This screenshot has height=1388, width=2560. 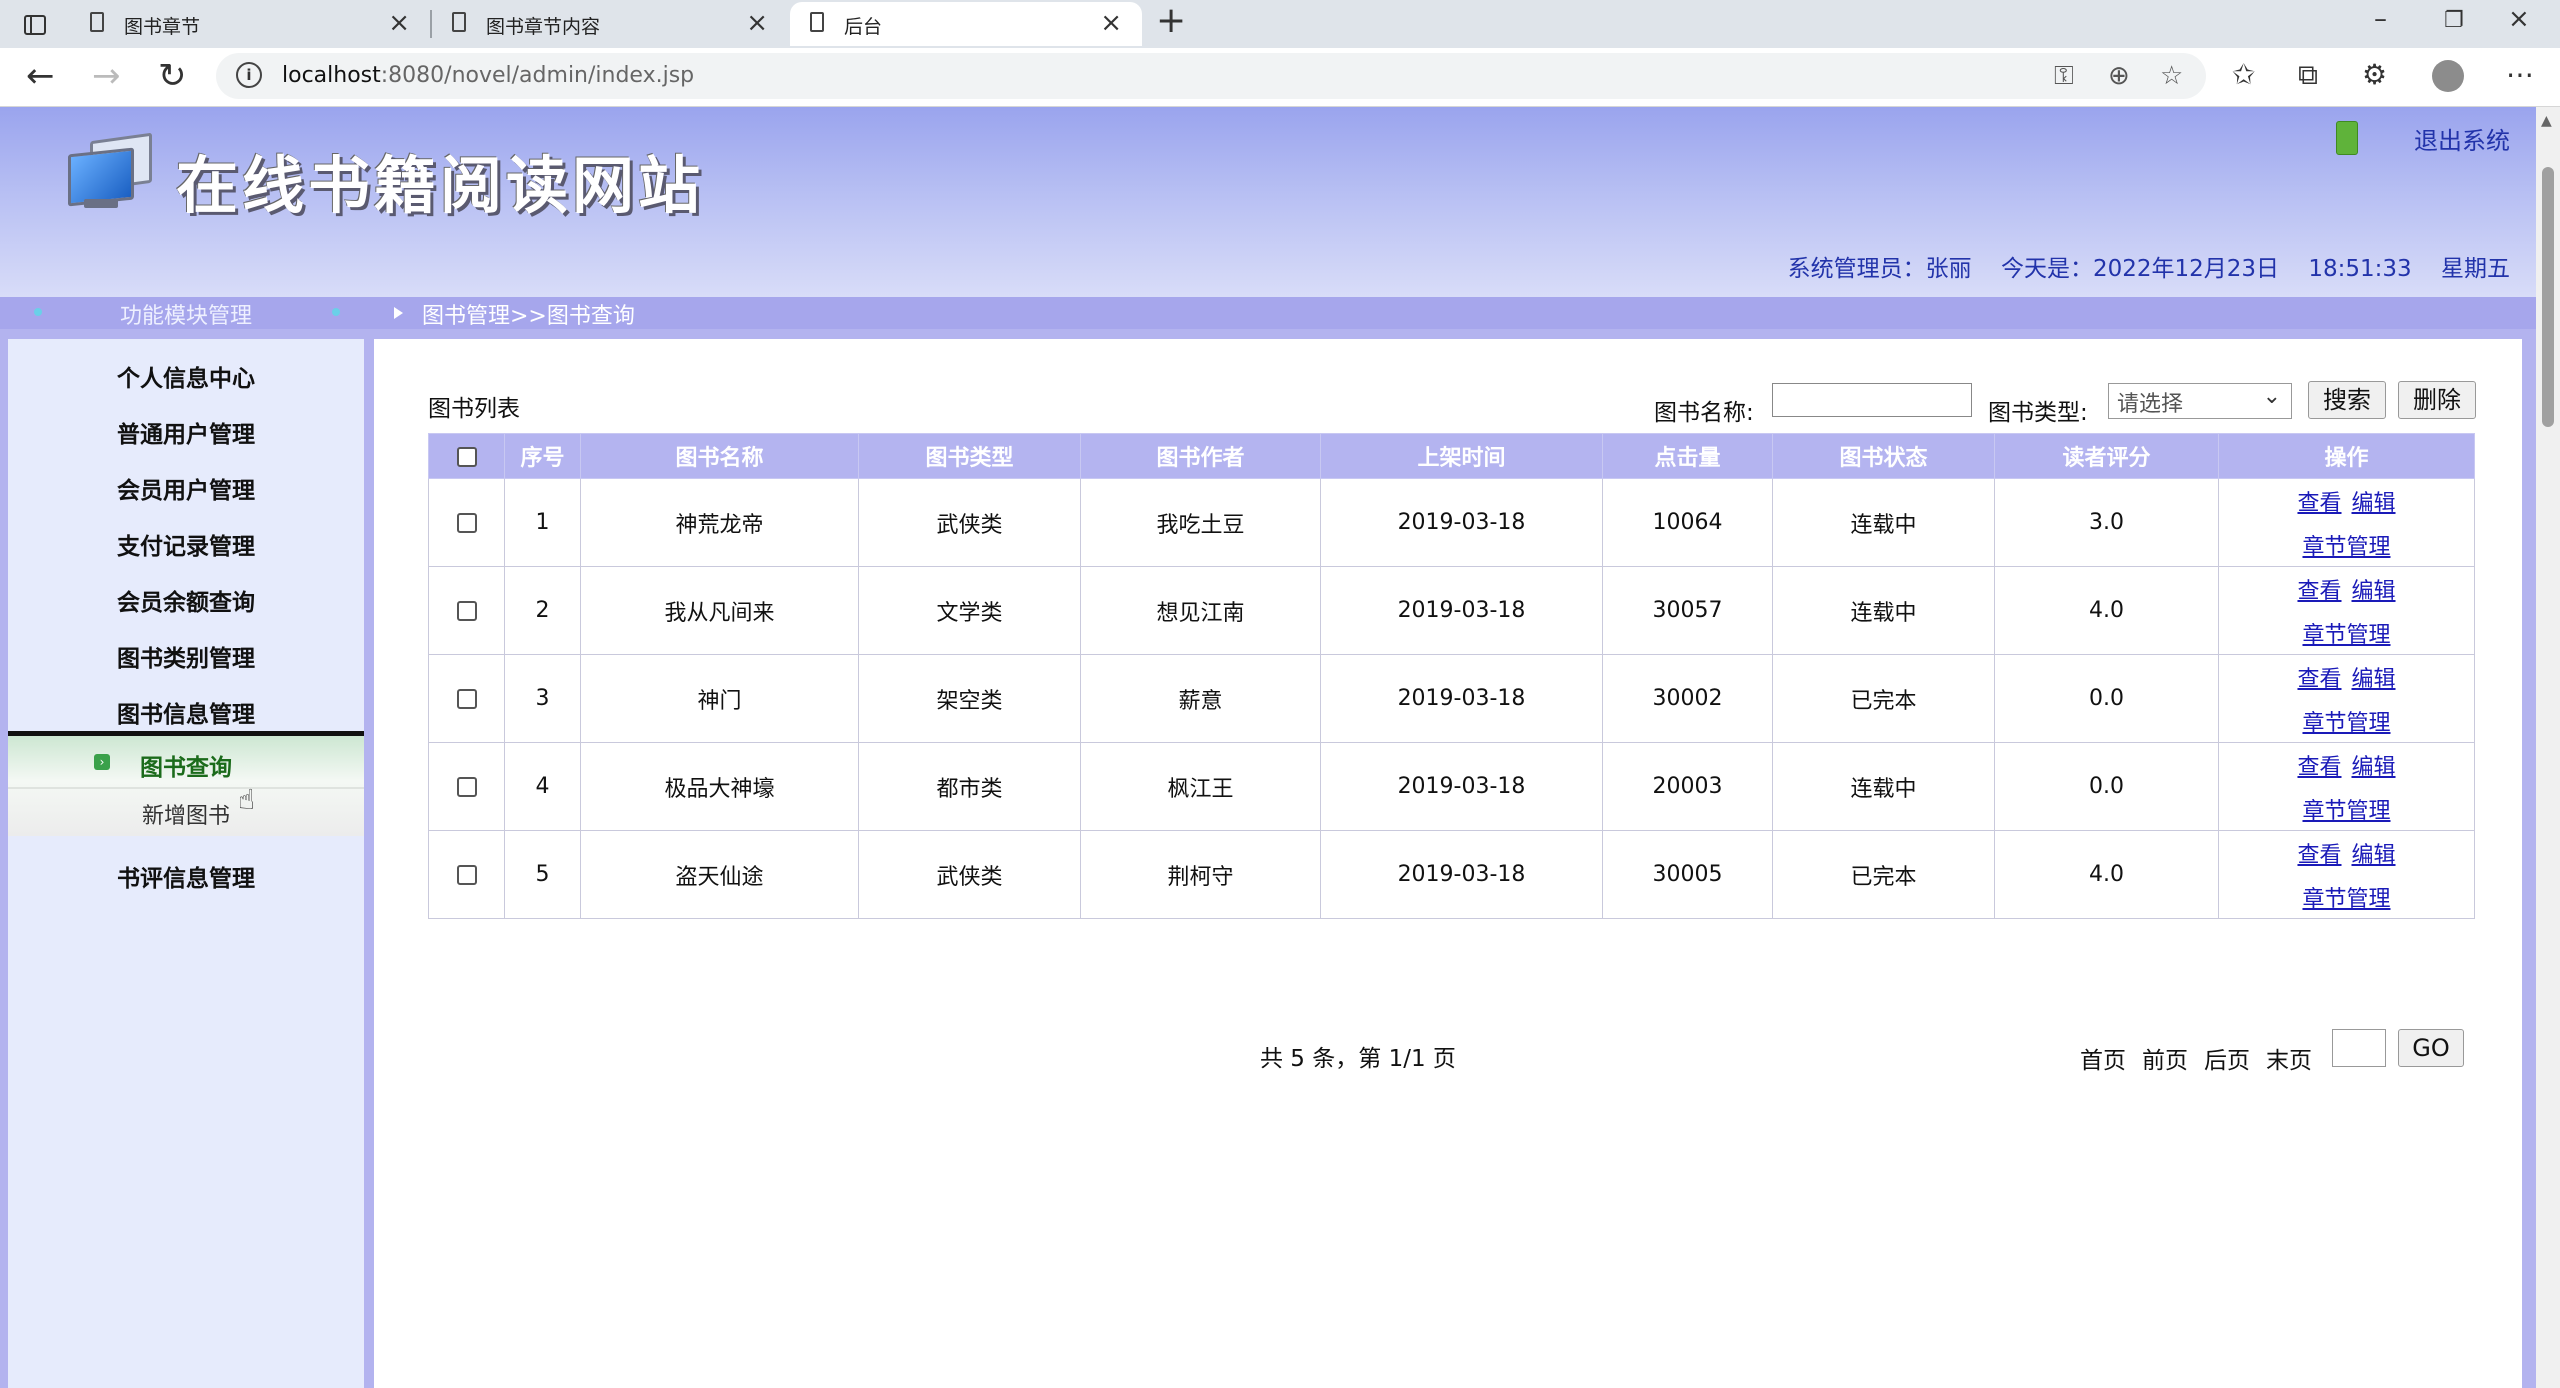 What do you see at coordinates (2347, 400) in the screenshot?
I see `search-button: 搜索` at bounding box center [2347, 400].